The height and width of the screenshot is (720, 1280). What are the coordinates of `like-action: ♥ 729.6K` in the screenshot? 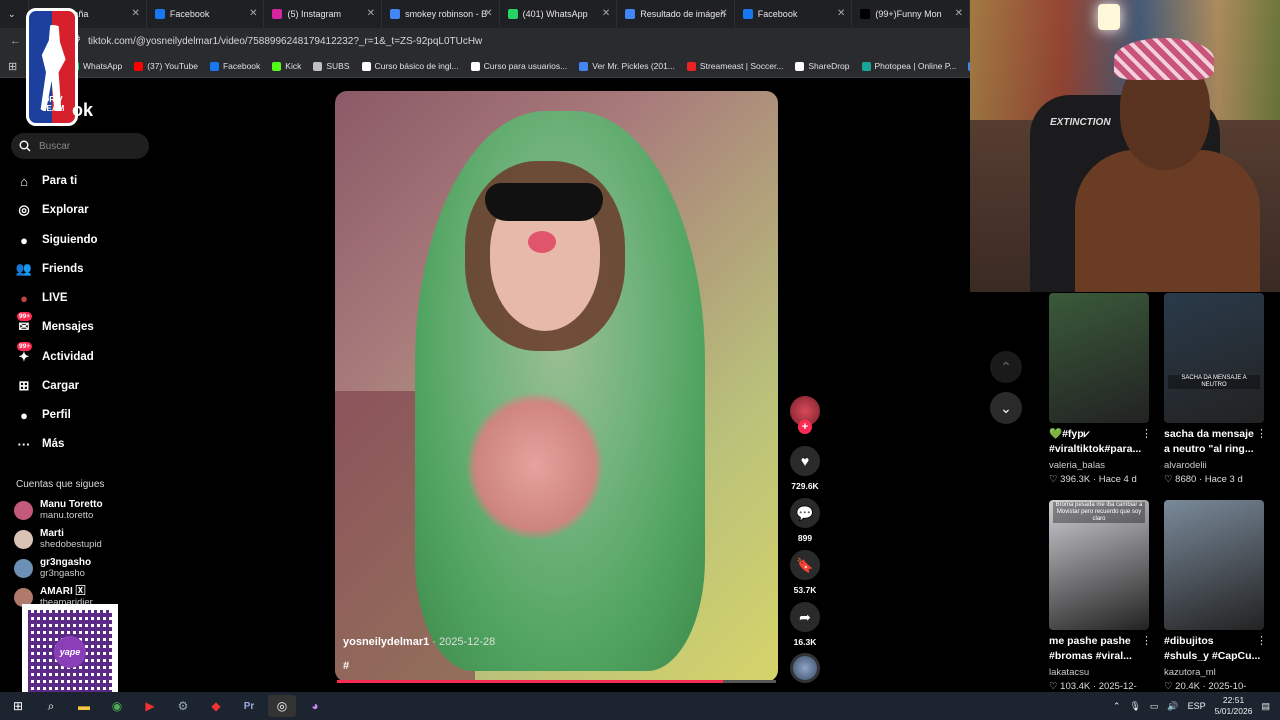 It's located at (805, 468).